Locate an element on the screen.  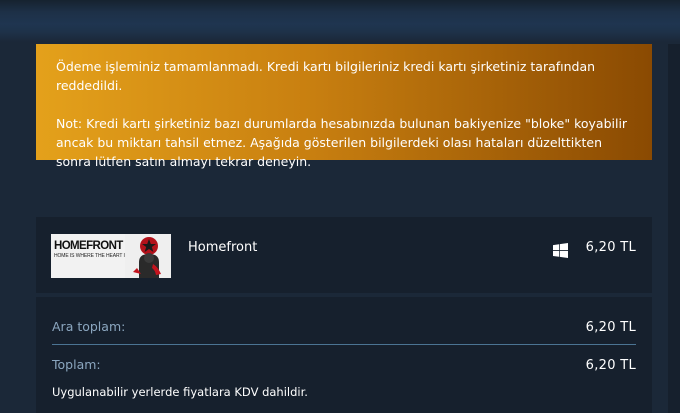
thumbnail-logo-text: HOMEFRONT is located at coordinates (88, 246).